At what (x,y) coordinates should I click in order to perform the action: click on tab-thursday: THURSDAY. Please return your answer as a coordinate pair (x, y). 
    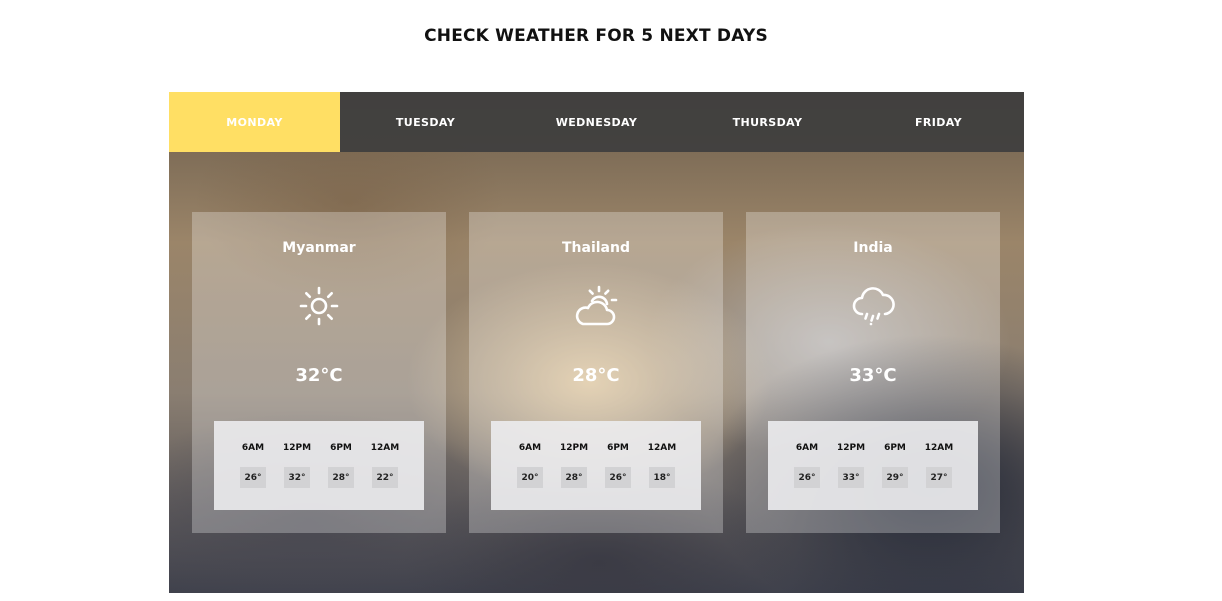
    Looking at the image, I should click on (767, 122).